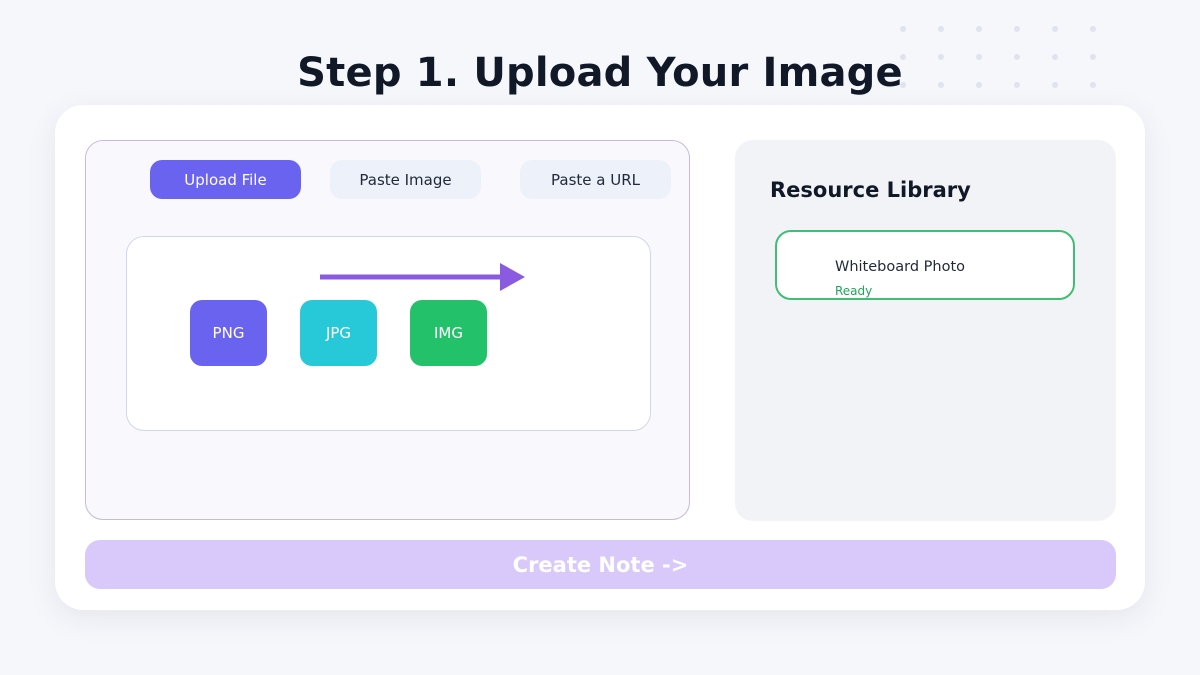  Describe the element at coordinates (600, 73) in the screenshot. I see `page-title: Step 1. Upload Your Image` at that location.